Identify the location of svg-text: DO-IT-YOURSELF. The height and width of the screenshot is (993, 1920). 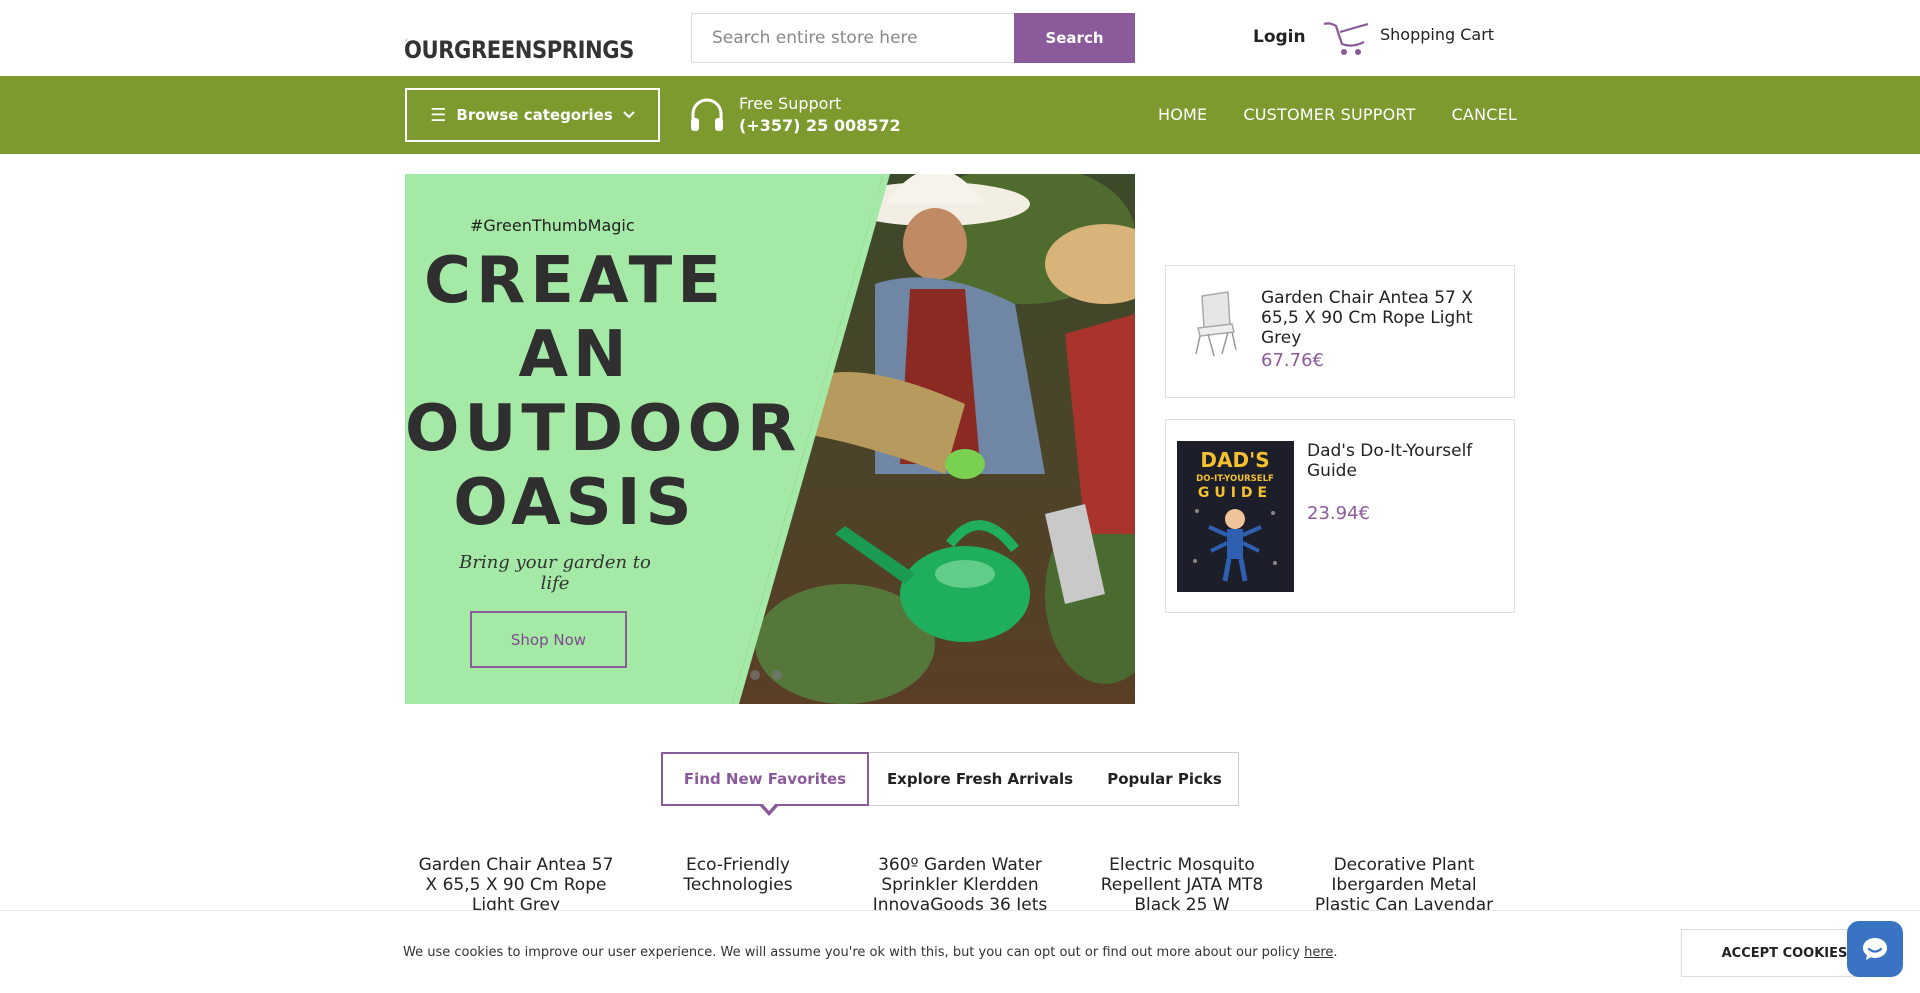
(1235, 479).